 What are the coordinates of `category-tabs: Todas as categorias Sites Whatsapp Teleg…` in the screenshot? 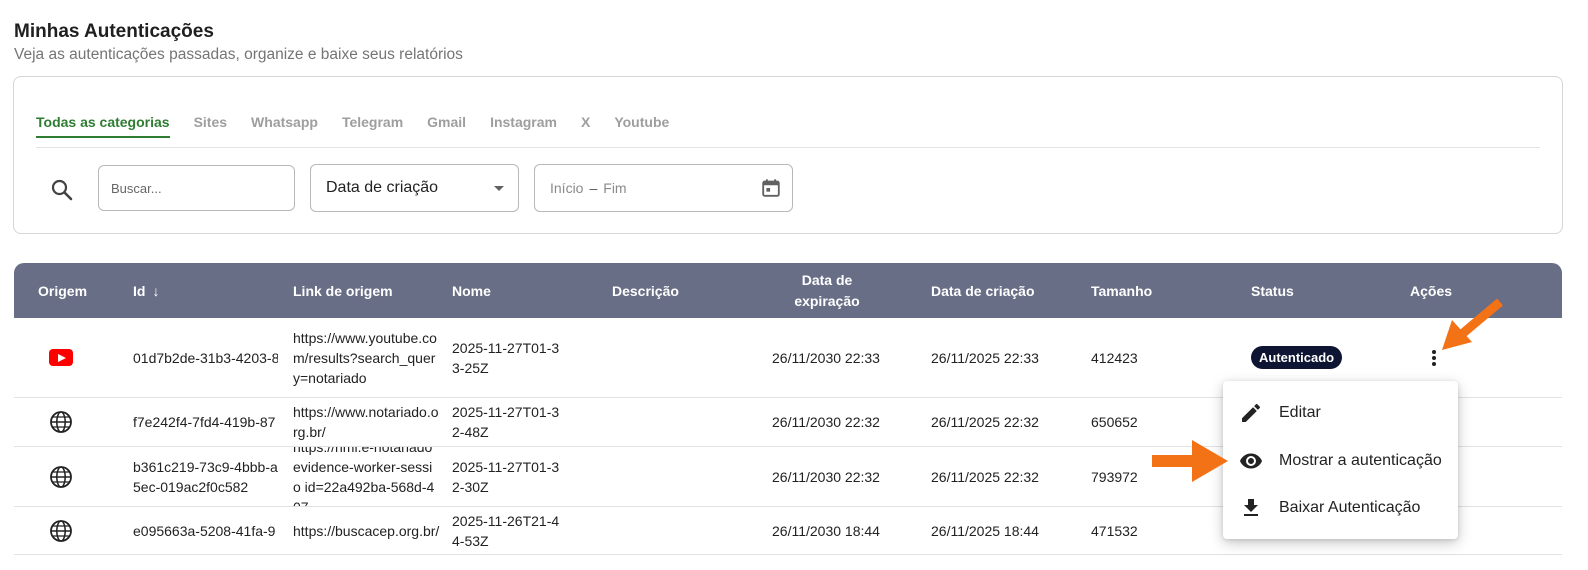 It's located at (364, 126).